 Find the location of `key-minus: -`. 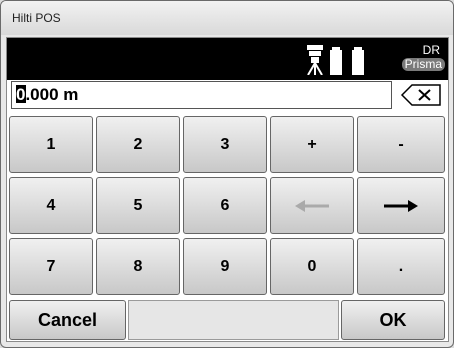

key-minus: - is located at coordinates (401, 144).